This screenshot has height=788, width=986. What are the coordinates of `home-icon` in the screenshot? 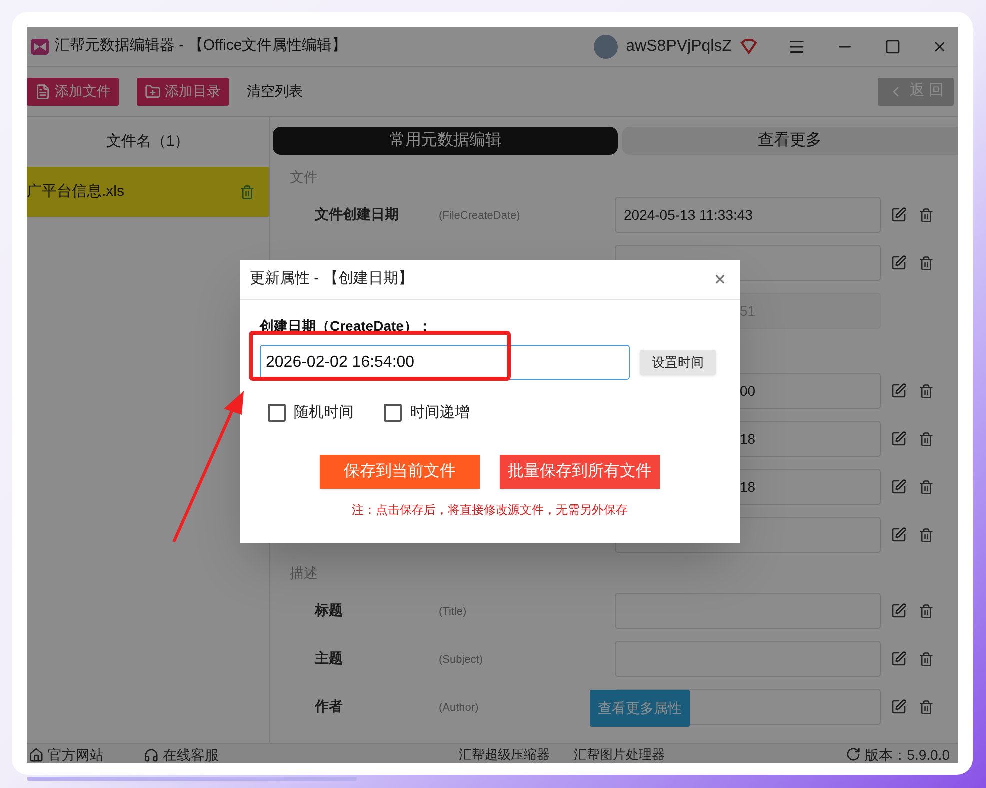 It's located at (36, 755).